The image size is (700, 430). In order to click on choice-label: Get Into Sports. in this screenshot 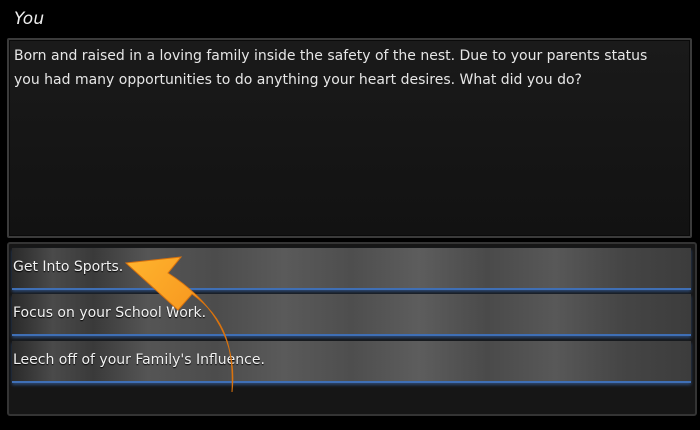, I will do `click(68, 267)`.